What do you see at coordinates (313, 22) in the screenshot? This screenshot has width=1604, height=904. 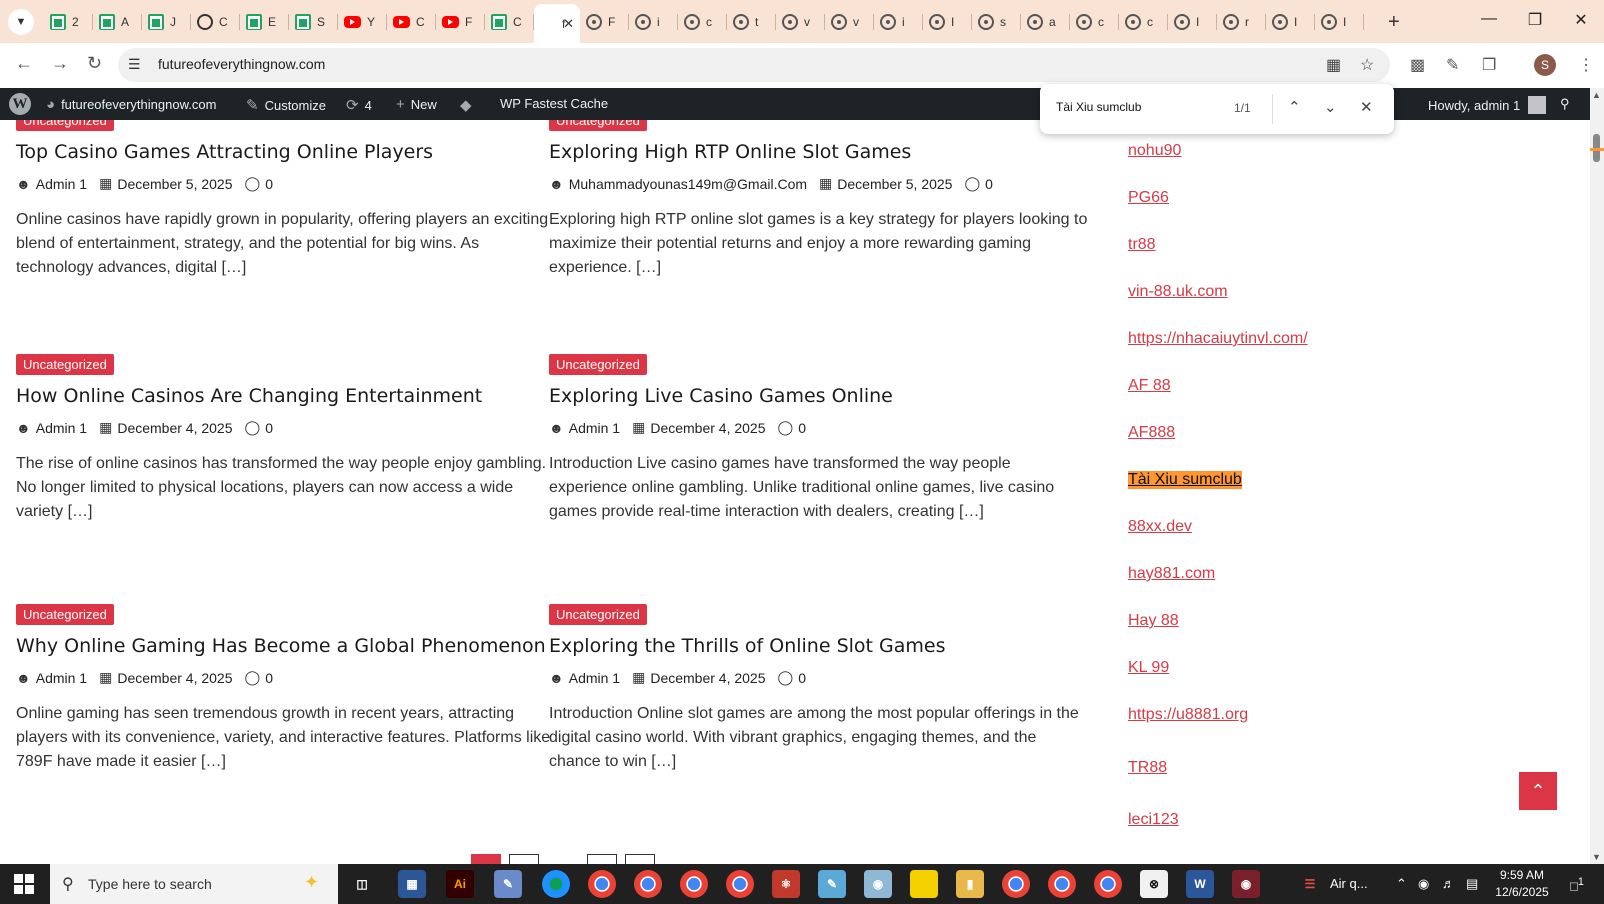 I see `browser-tab: S` at bounding box center [313, 22].